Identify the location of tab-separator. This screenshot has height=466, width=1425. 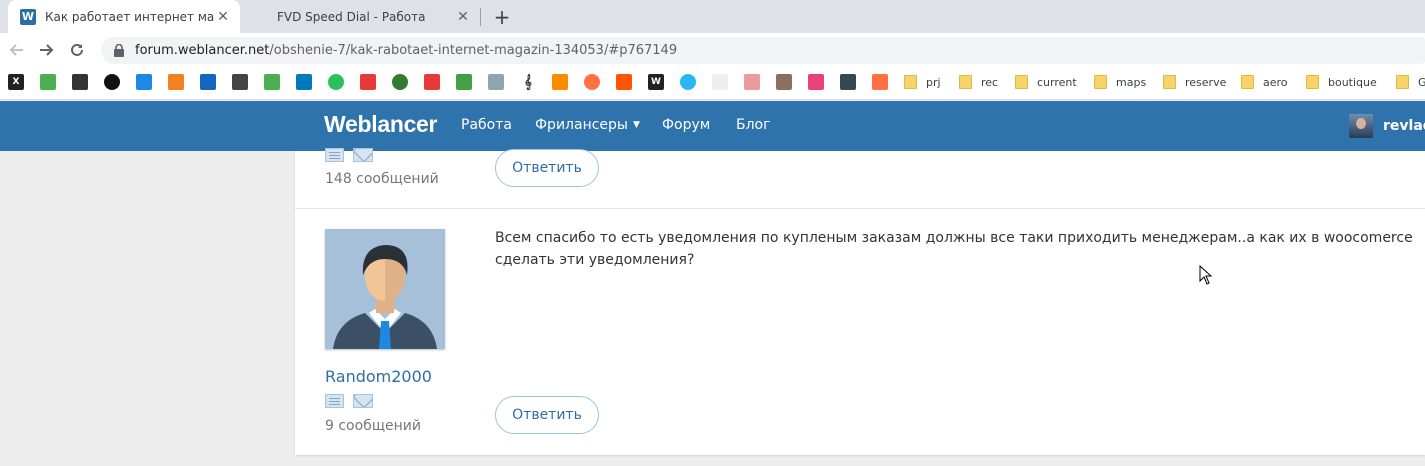
(480, 17).